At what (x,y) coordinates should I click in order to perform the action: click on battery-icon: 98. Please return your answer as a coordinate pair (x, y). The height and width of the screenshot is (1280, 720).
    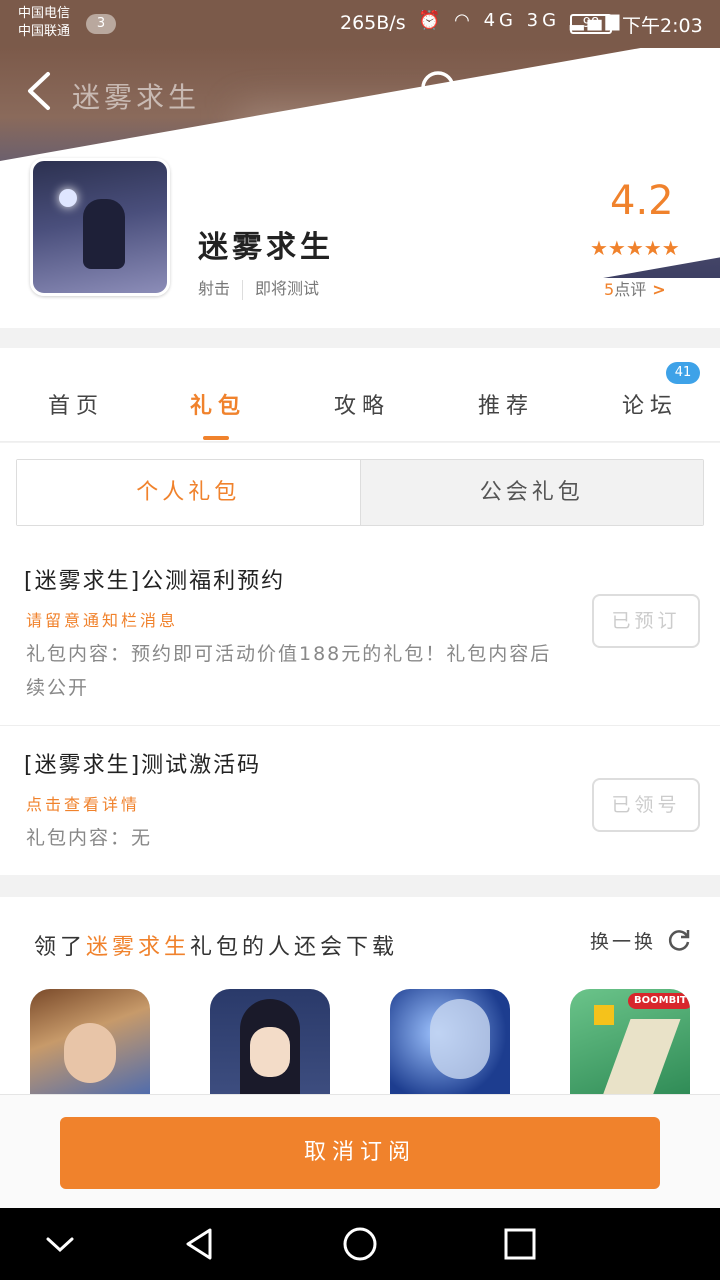
    Looking at the image, I should click on (591, 24).